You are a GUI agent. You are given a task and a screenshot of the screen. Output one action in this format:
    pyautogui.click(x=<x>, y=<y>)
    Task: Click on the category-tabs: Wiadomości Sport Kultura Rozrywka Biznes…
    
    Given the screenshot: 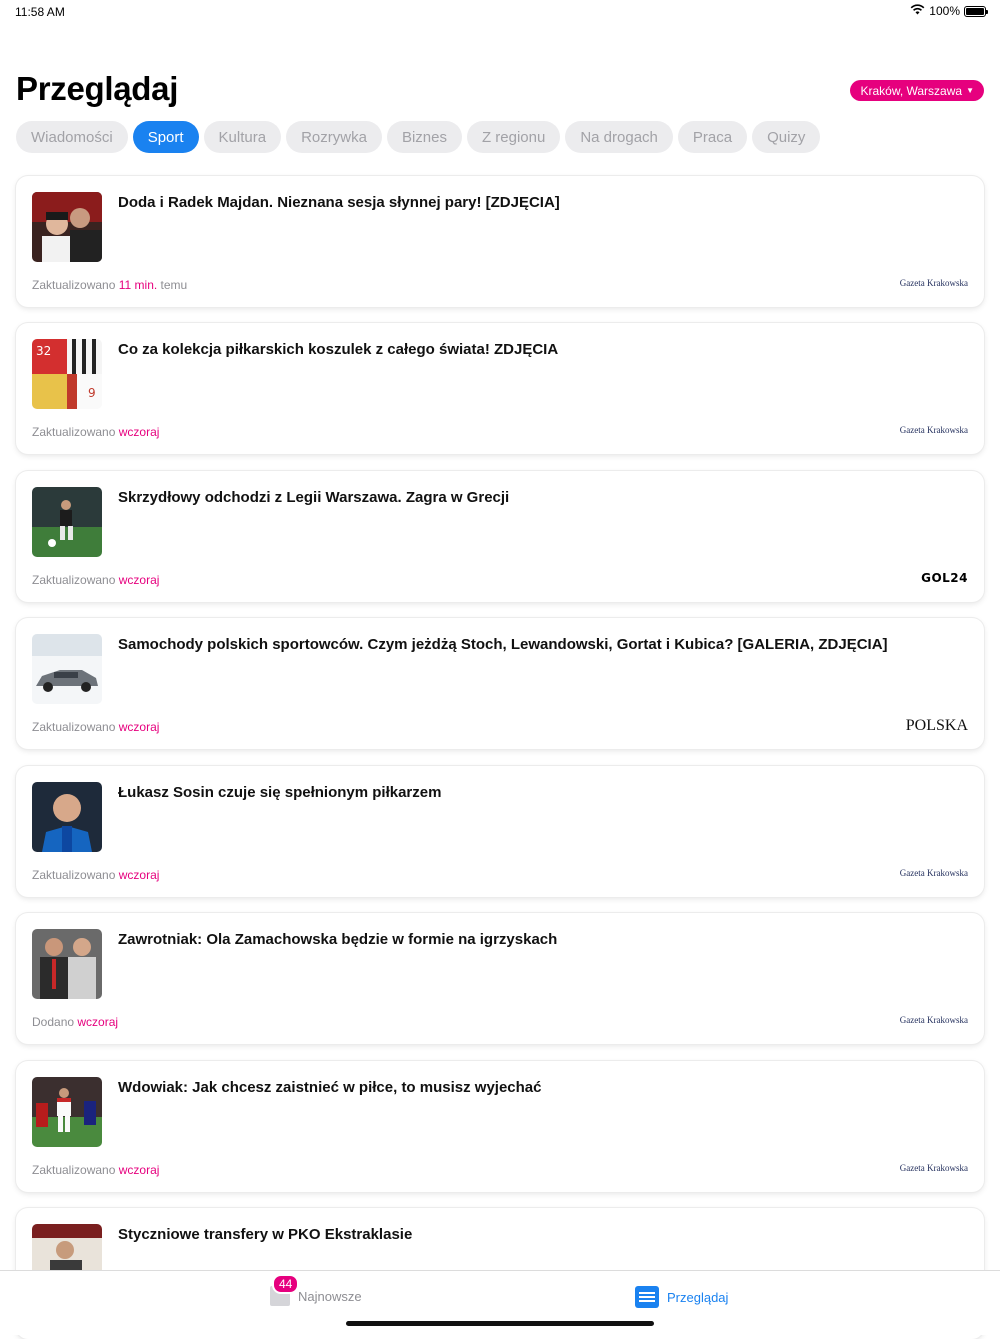 What is the action you would take?
    pyautogui.click(x=418, y=137)
    